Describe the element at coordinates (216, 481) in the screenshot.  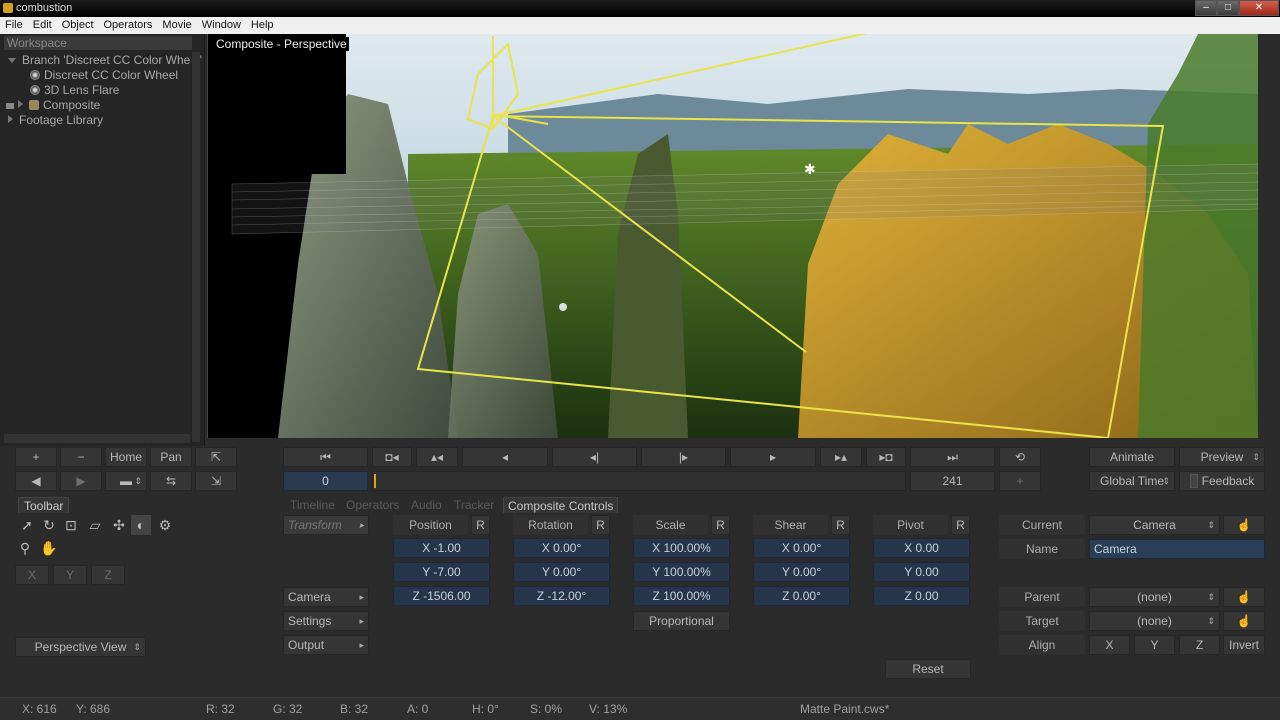
I see `restore-icon: ⇲` at that location.